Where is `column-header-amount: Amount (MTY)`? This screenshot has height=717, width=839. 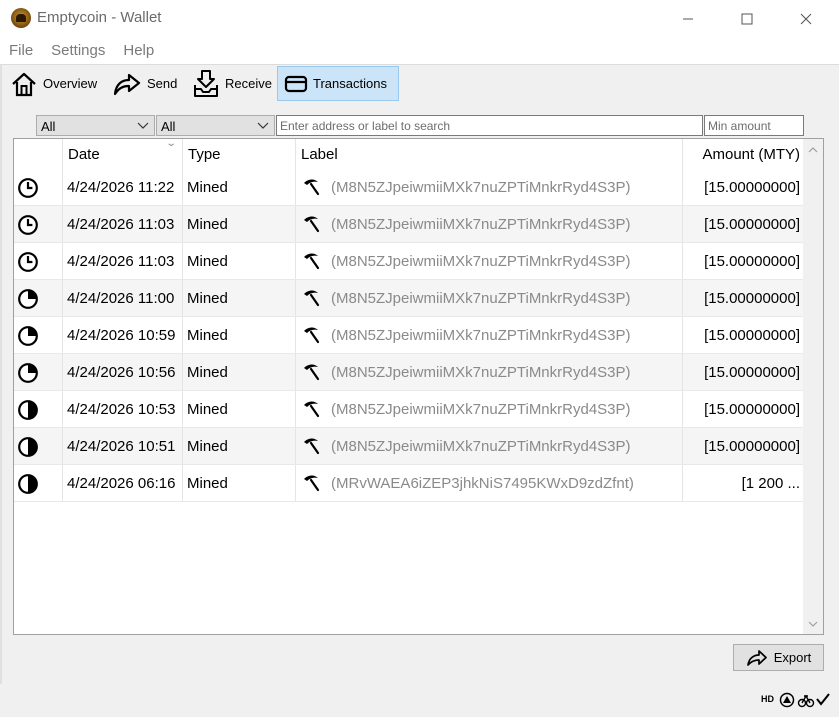 column-header-amount: Amount (MTY) is located at coordinates (743, 154).